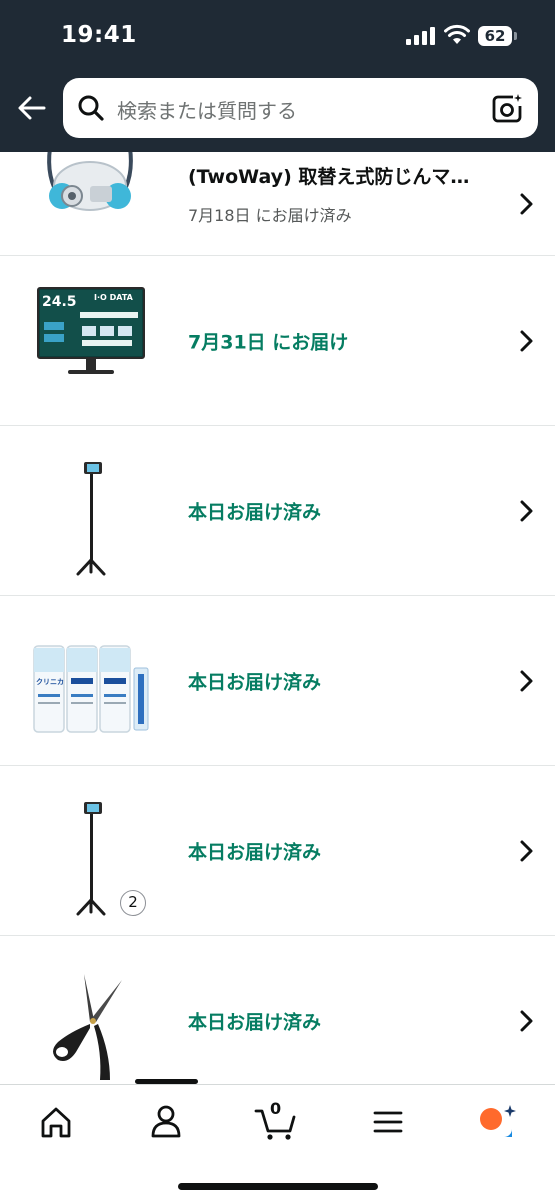 The image size is (555, 1201). What do you see at coordinates (50, 681) in the screenshot?
I see `toothpaste-label: クリニカ` at bounding box center [50, 681].